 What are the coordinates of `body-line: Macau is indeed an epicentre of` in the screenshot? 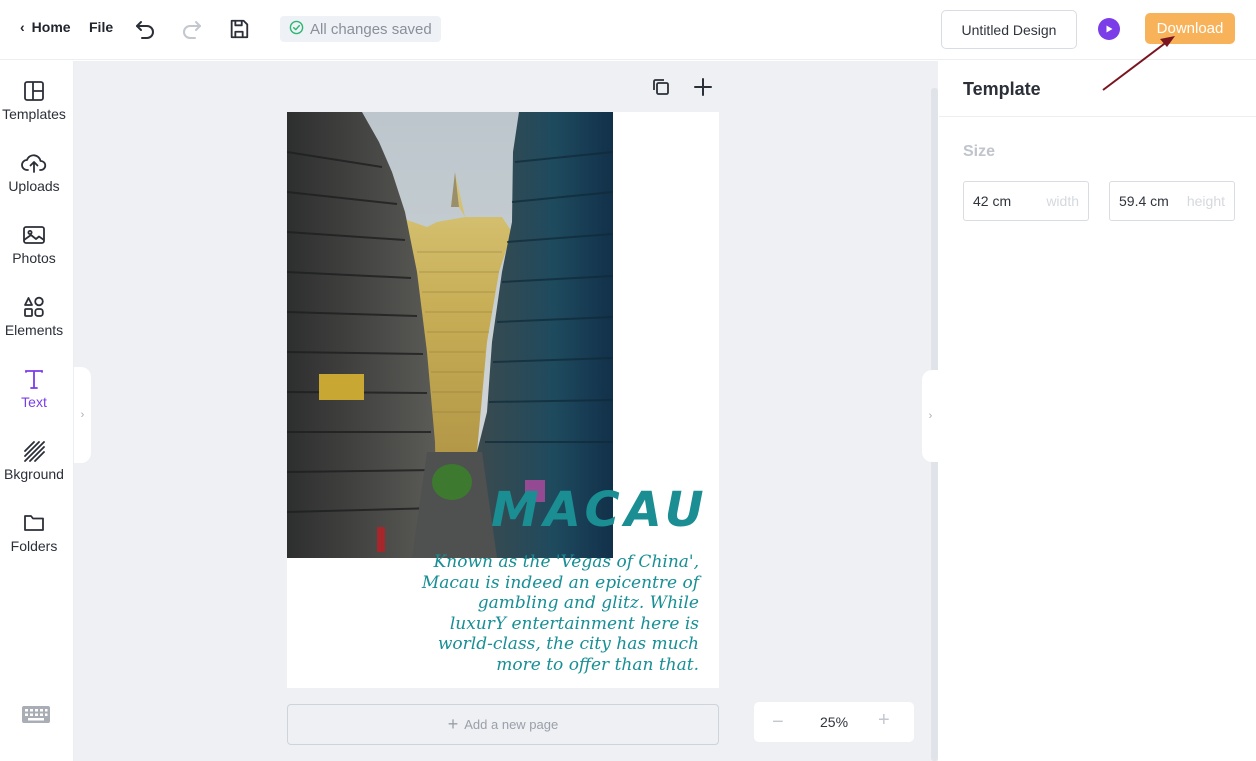 It's located at (560, 582).